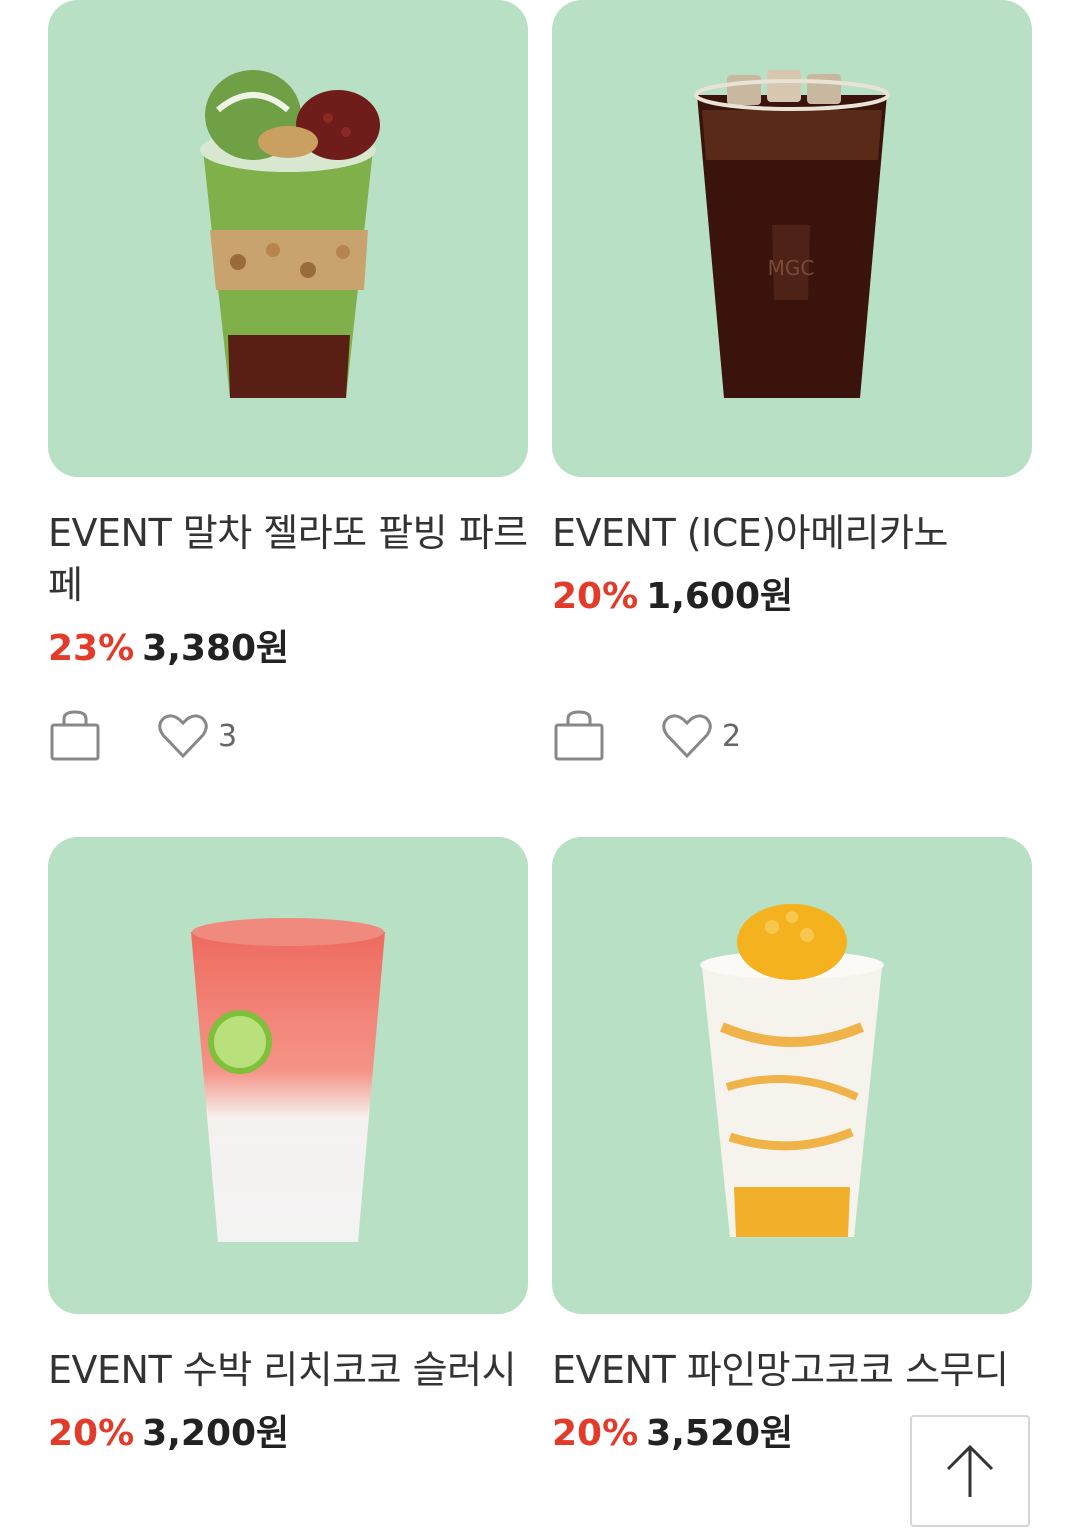 This screenshot has height=1534, width=1080. What do you see at coordinates (792, 1370) in the screenshot?
I see `product-title: EVENT 파인망고코코 스무디` at bounding box center [792, 1370].